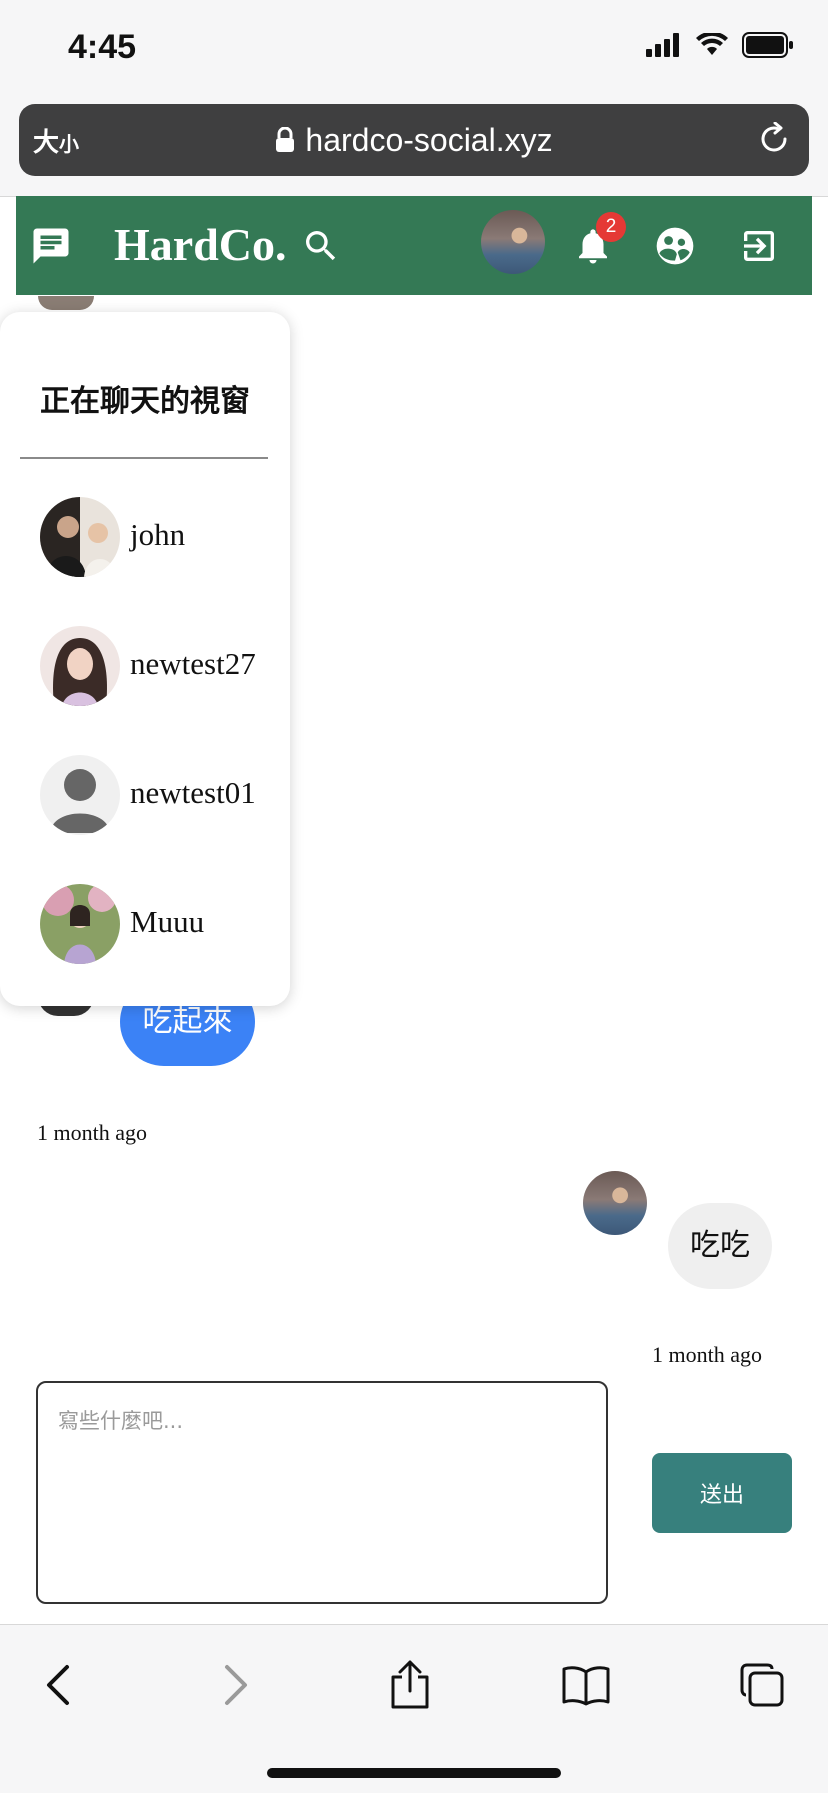 This screenshot has width=828, height=1793. What do you see at coordinates (58, 1685) in the screenshot?
I see `back-icon` at bounding box center [58, 1685].